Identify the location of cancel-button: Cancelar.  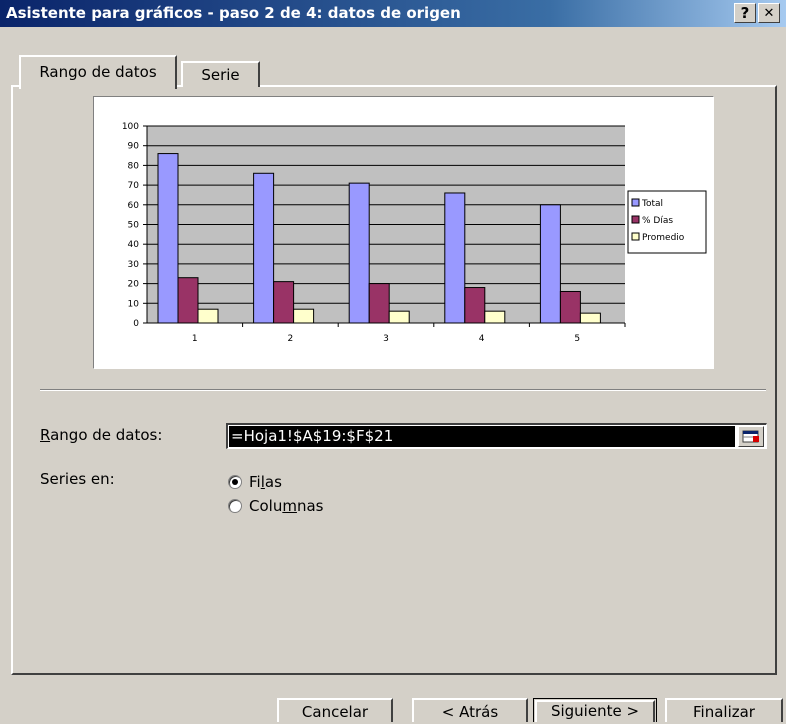
(335, 710).